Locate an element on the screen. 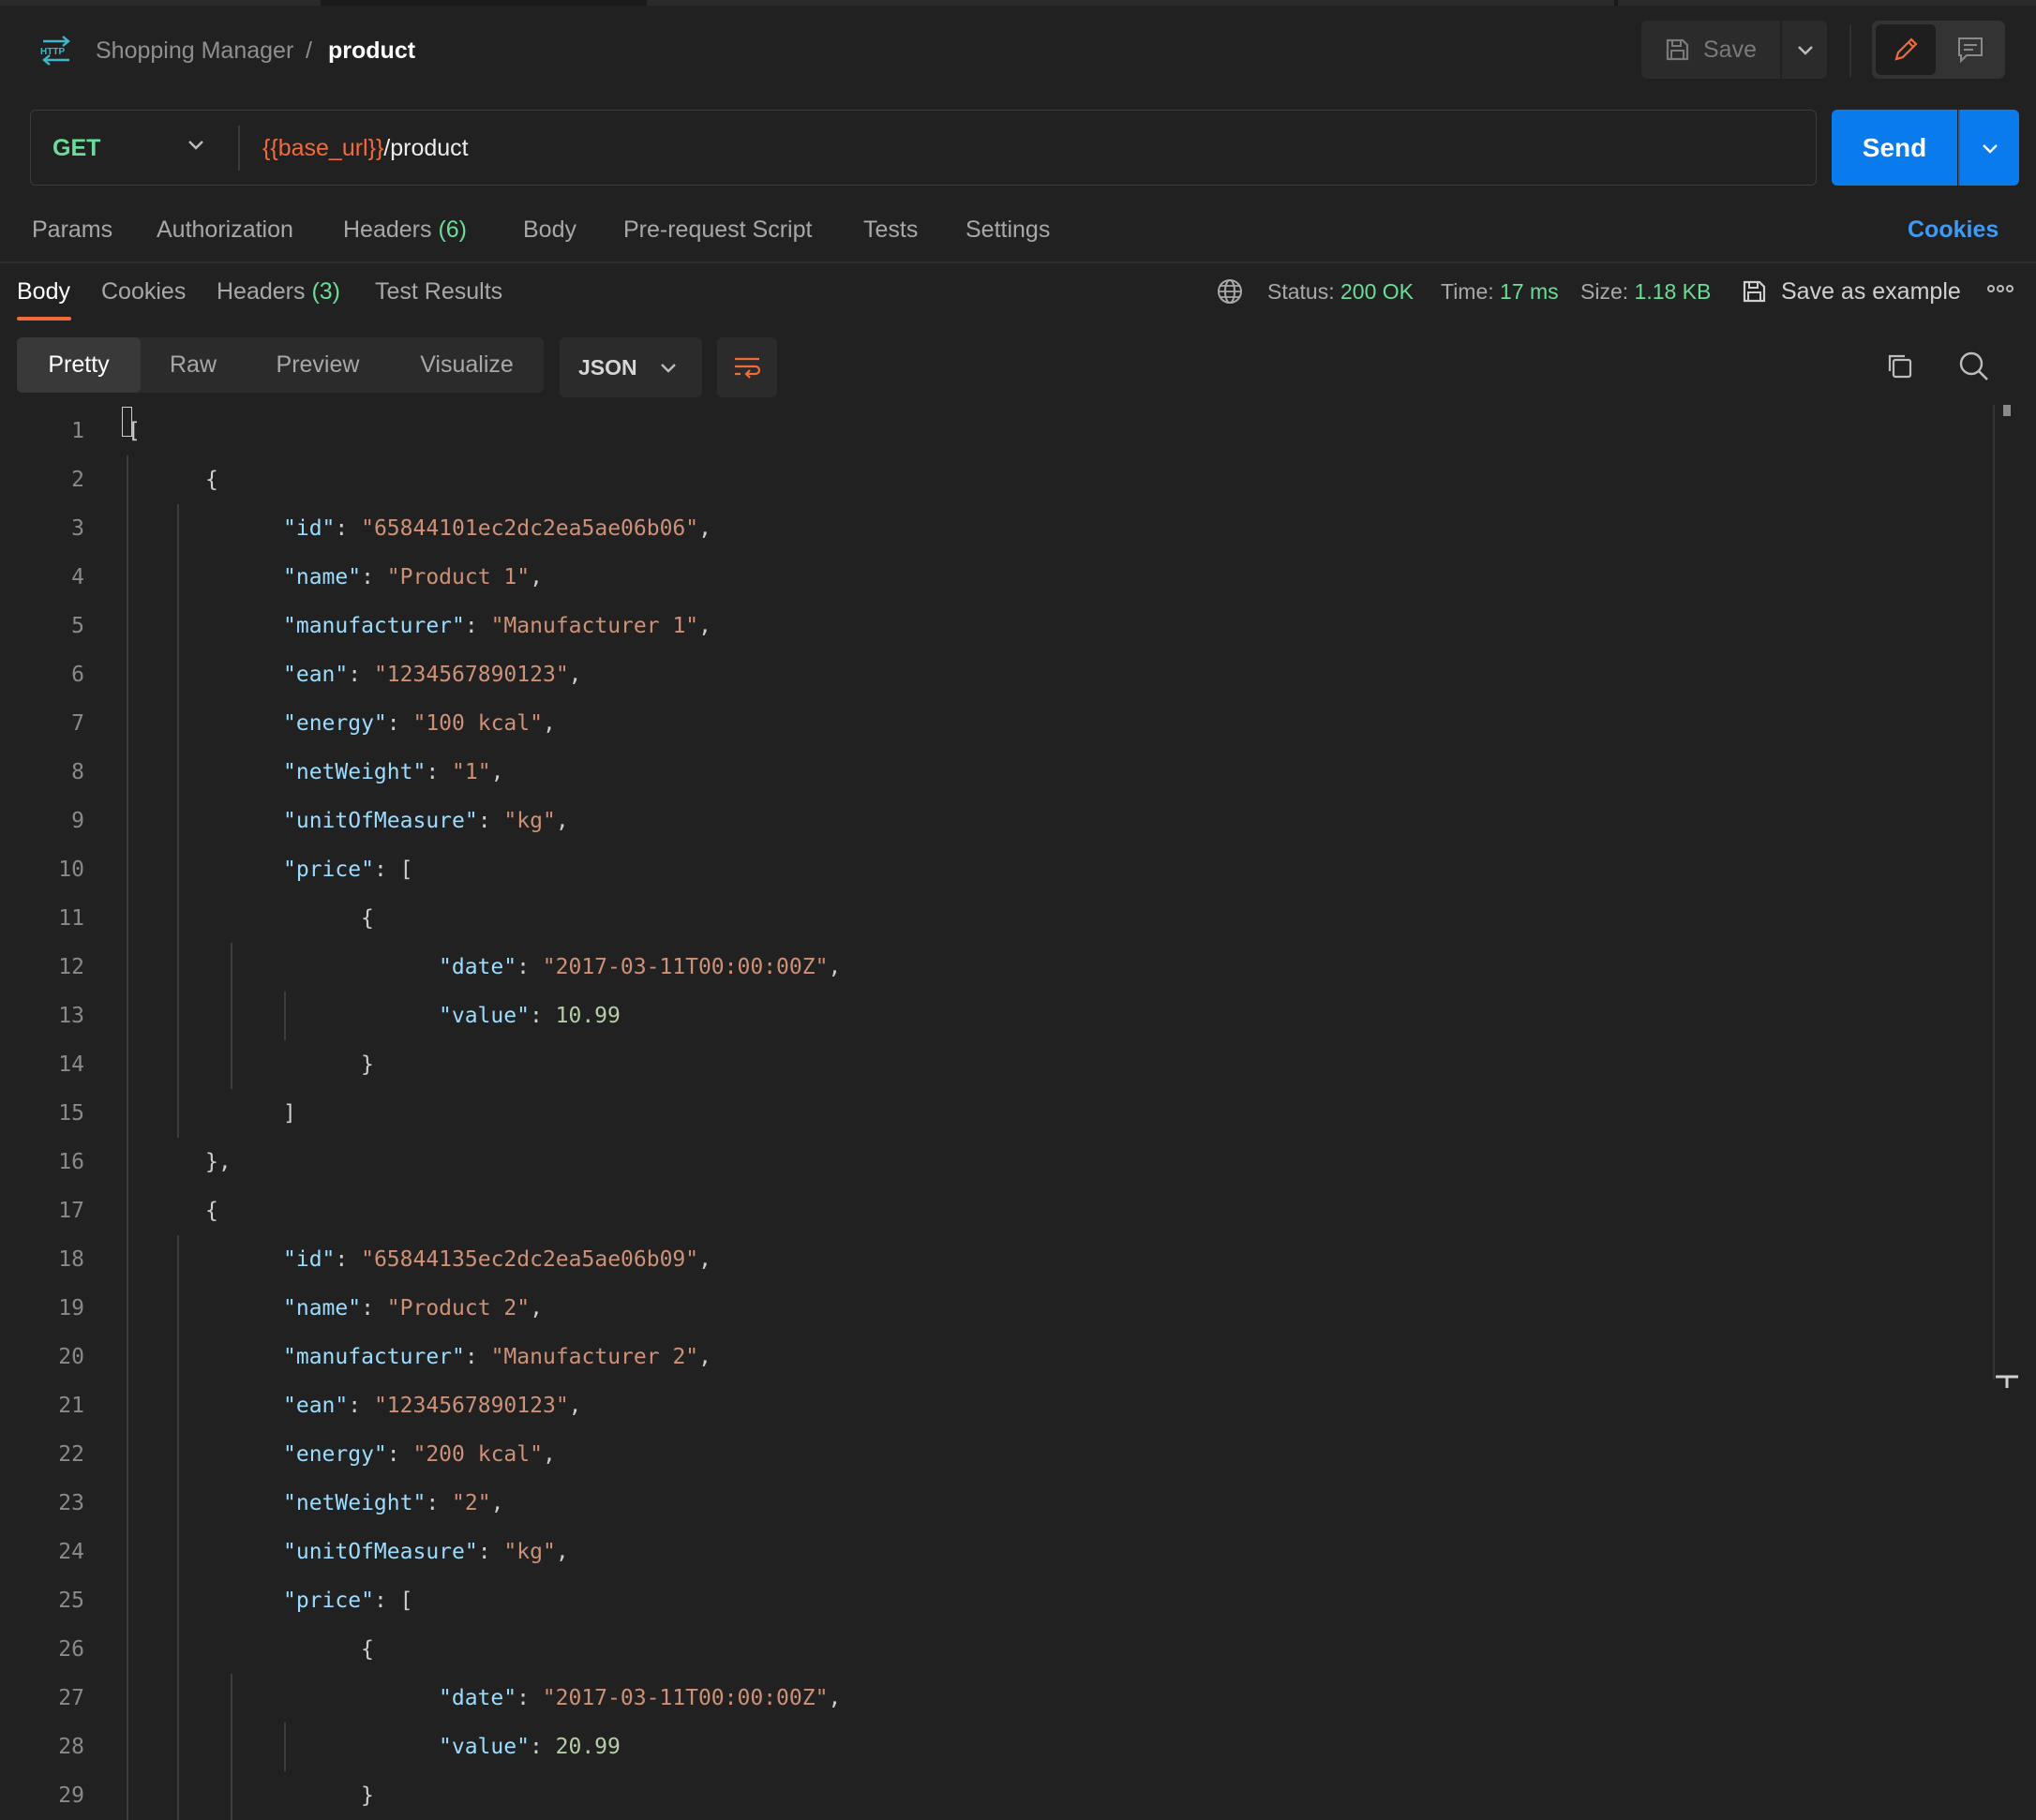  save-dropdown-button is located at coordinates (1805, 50).